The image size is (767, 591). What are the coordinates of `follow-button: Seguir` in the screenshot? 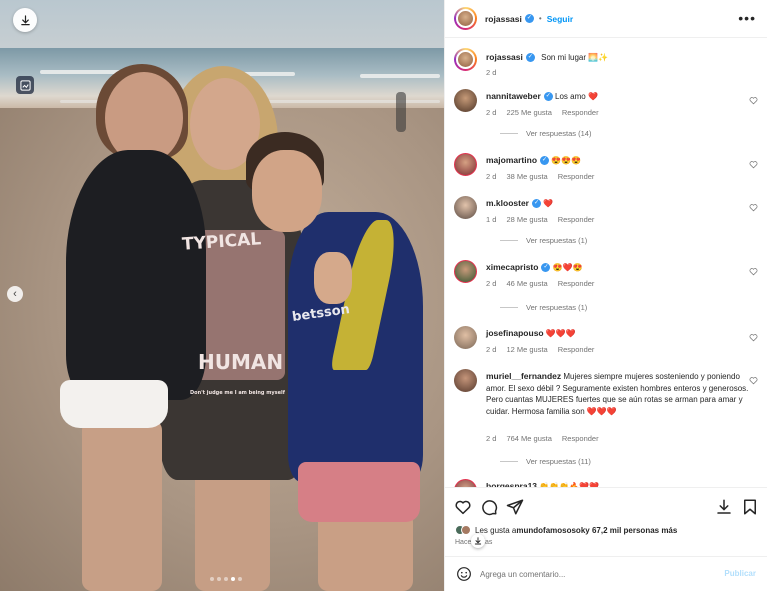 It's located at (560, 19).